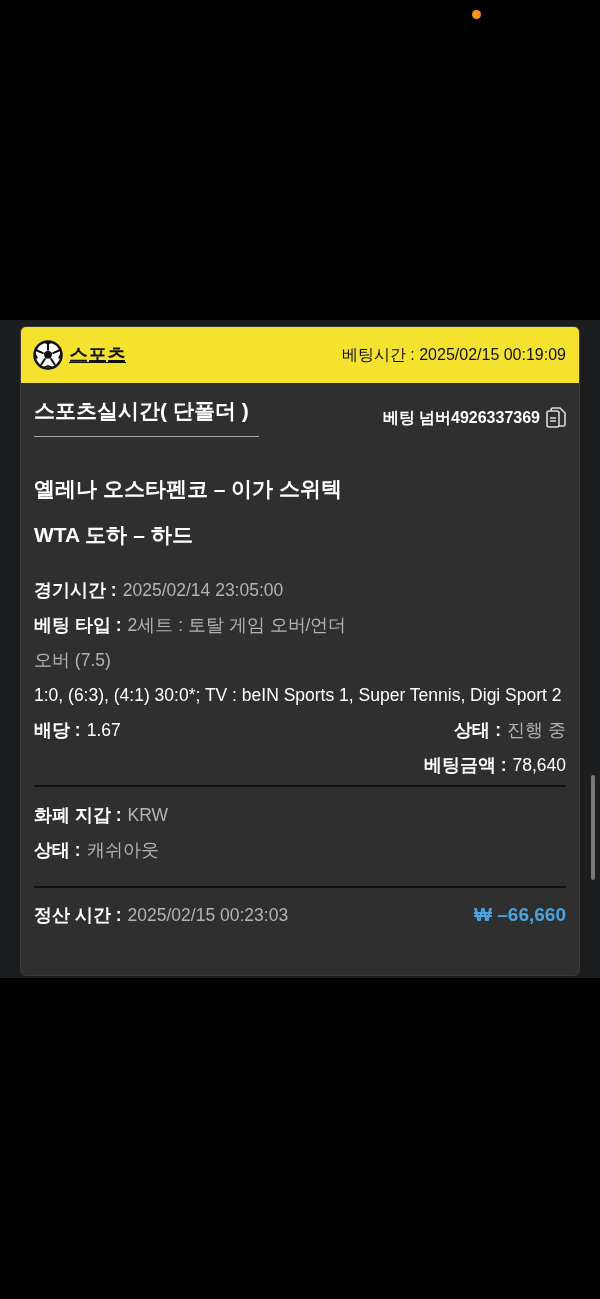 The image size is (600, 1299). Describe the element at coordinates (298, 695) in the screenshot. I see `score-text: 1:0, (6:3), (4:1) 30:0*; TV : beIN Sports 1, Super Tennis, Digi Sport 2` at that location.